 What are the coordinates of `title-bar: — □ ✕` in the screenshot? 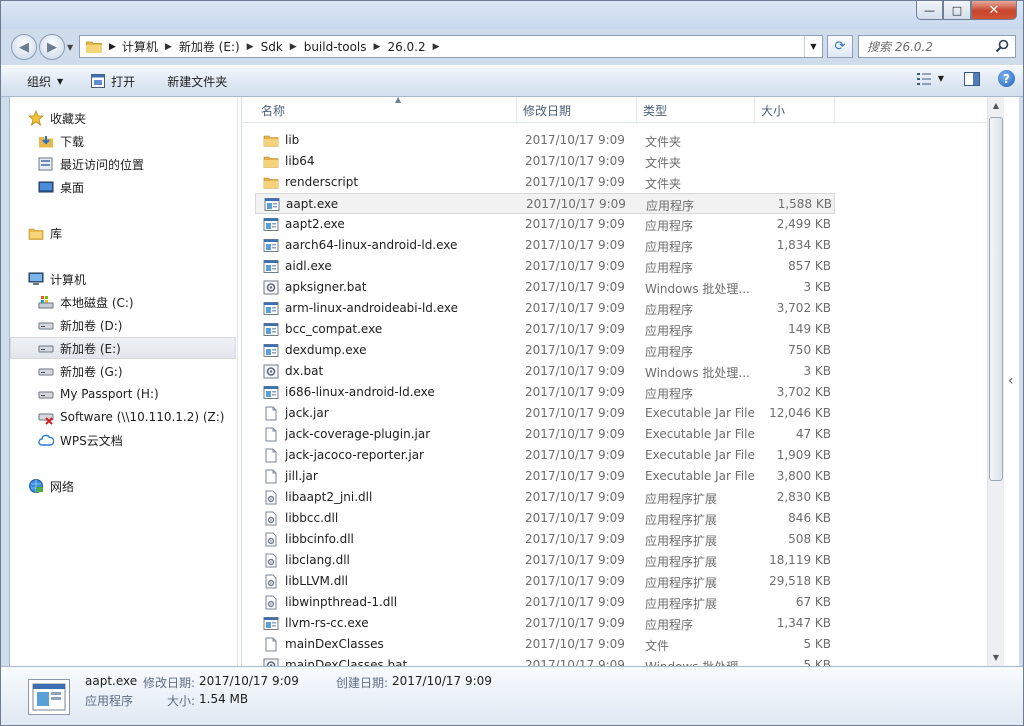 It's located at (512, 15).